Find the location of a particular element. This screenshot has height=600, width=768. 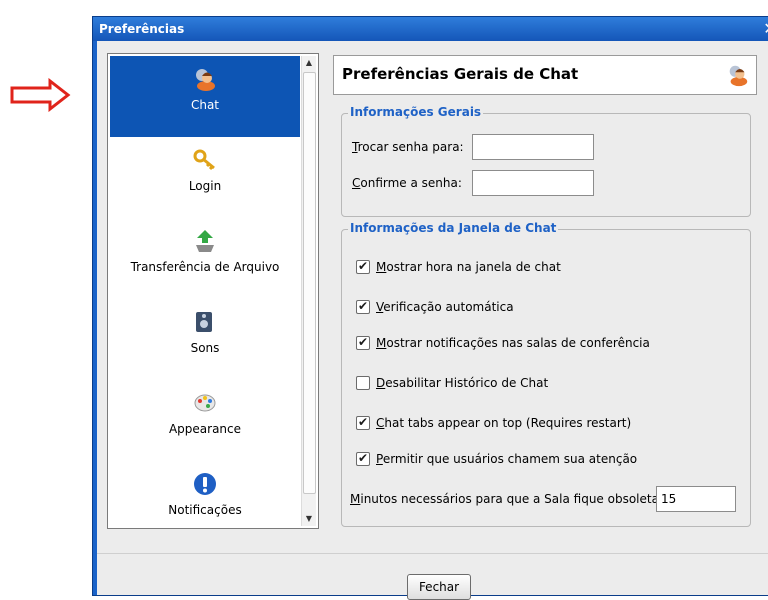

nav-item-label: Login is located at coordinates (205, 186).